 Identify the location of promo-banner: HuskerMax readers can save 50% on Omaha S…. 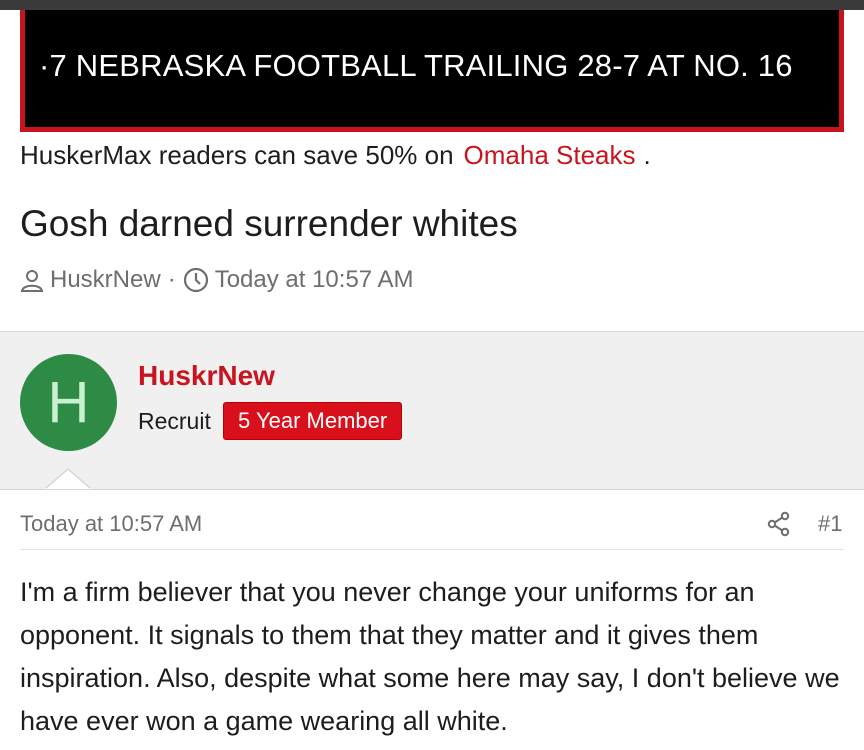
(335, 155).